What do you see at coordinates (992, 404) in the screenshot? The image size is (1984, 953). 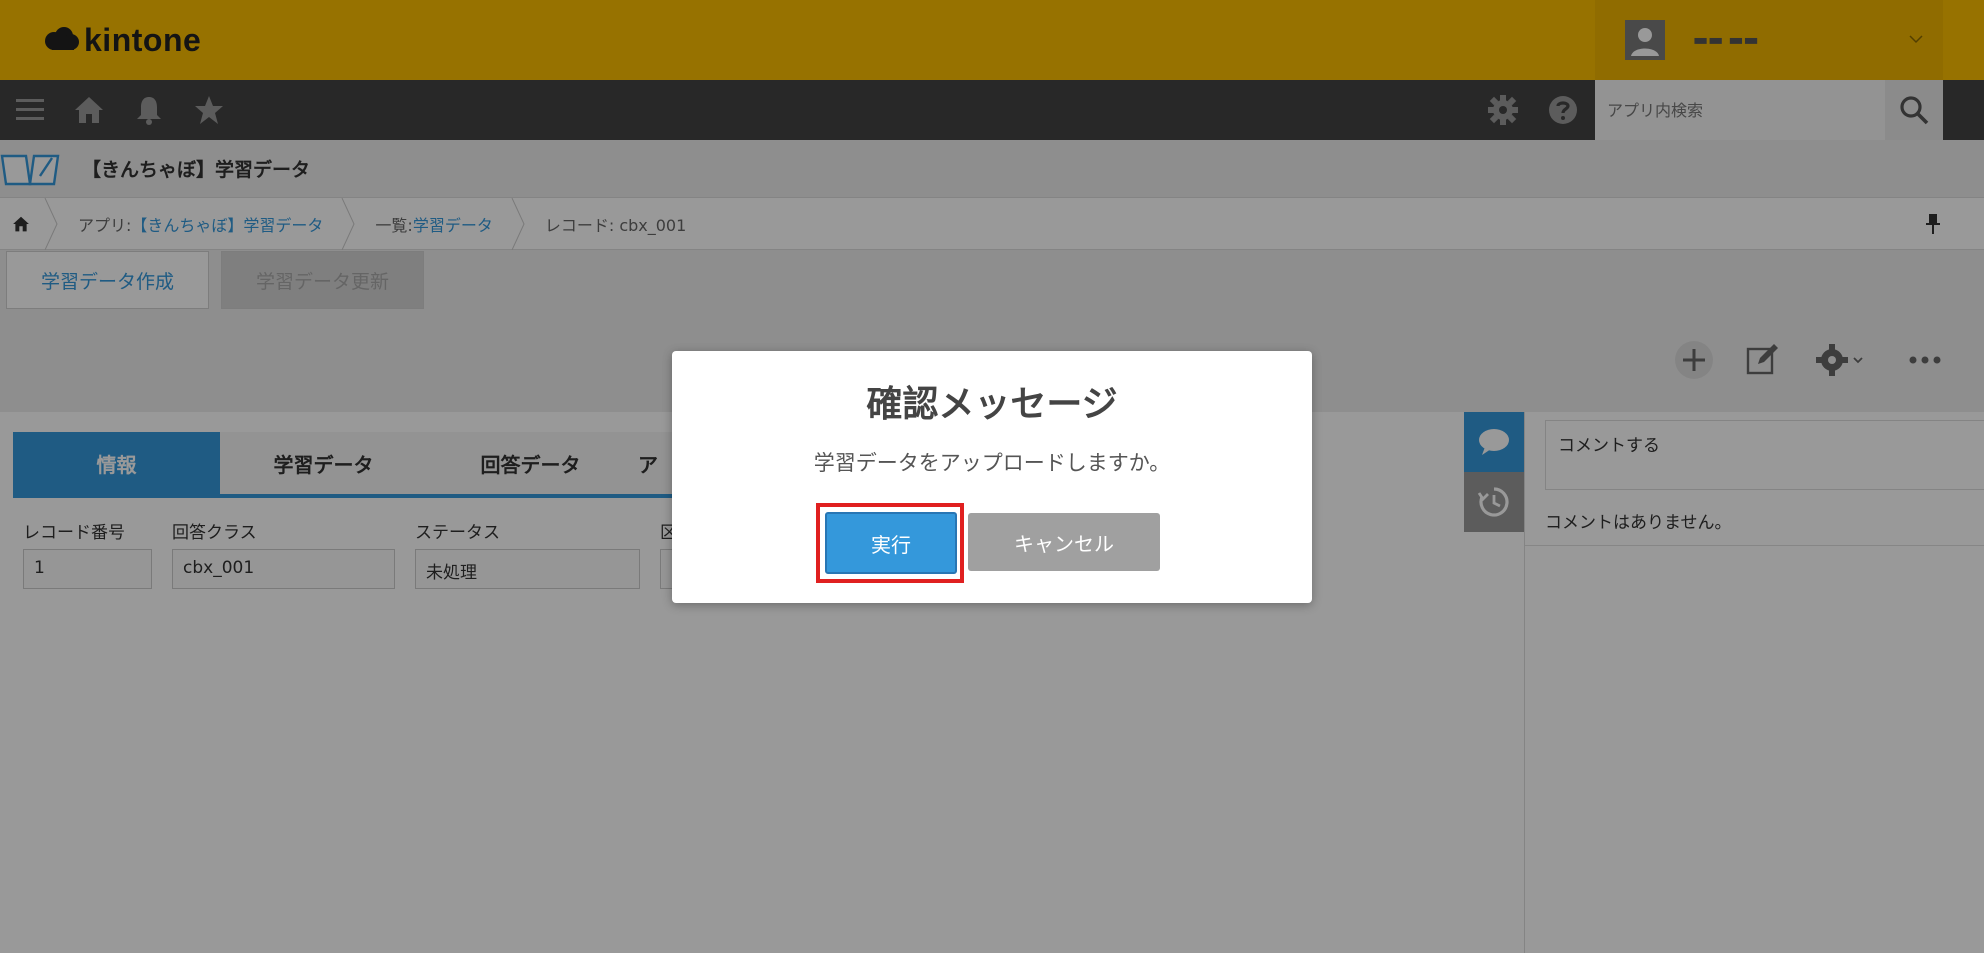 I see `dialog-title: 確認メッセージ` at bounding box center [992, 404].